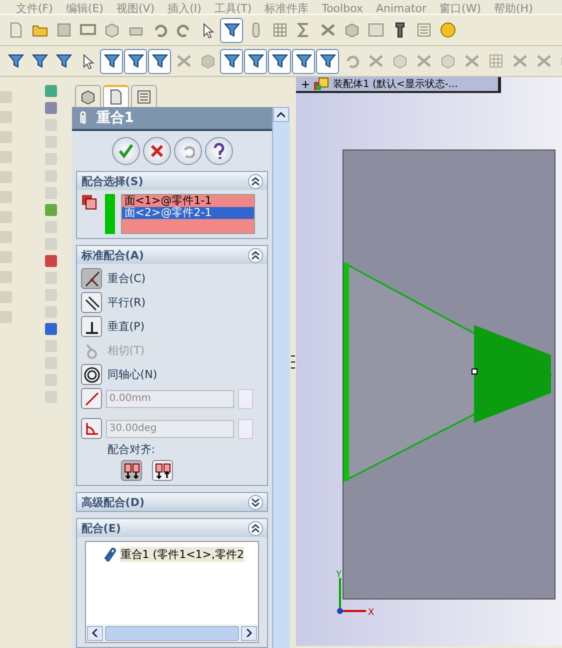 This screenshot has height=648, width=562. I want to click on selection-list: 面<1>@零件1-1 面<2>@零件2-1, so click(188, 214).